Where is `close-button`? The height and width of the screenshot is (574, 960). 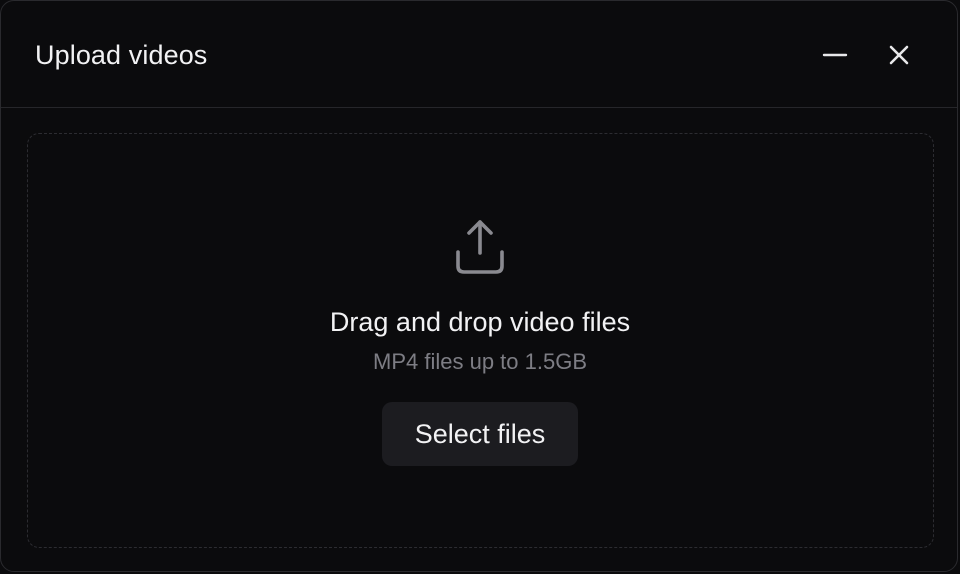 close-button is located at coordinates (899, 55).